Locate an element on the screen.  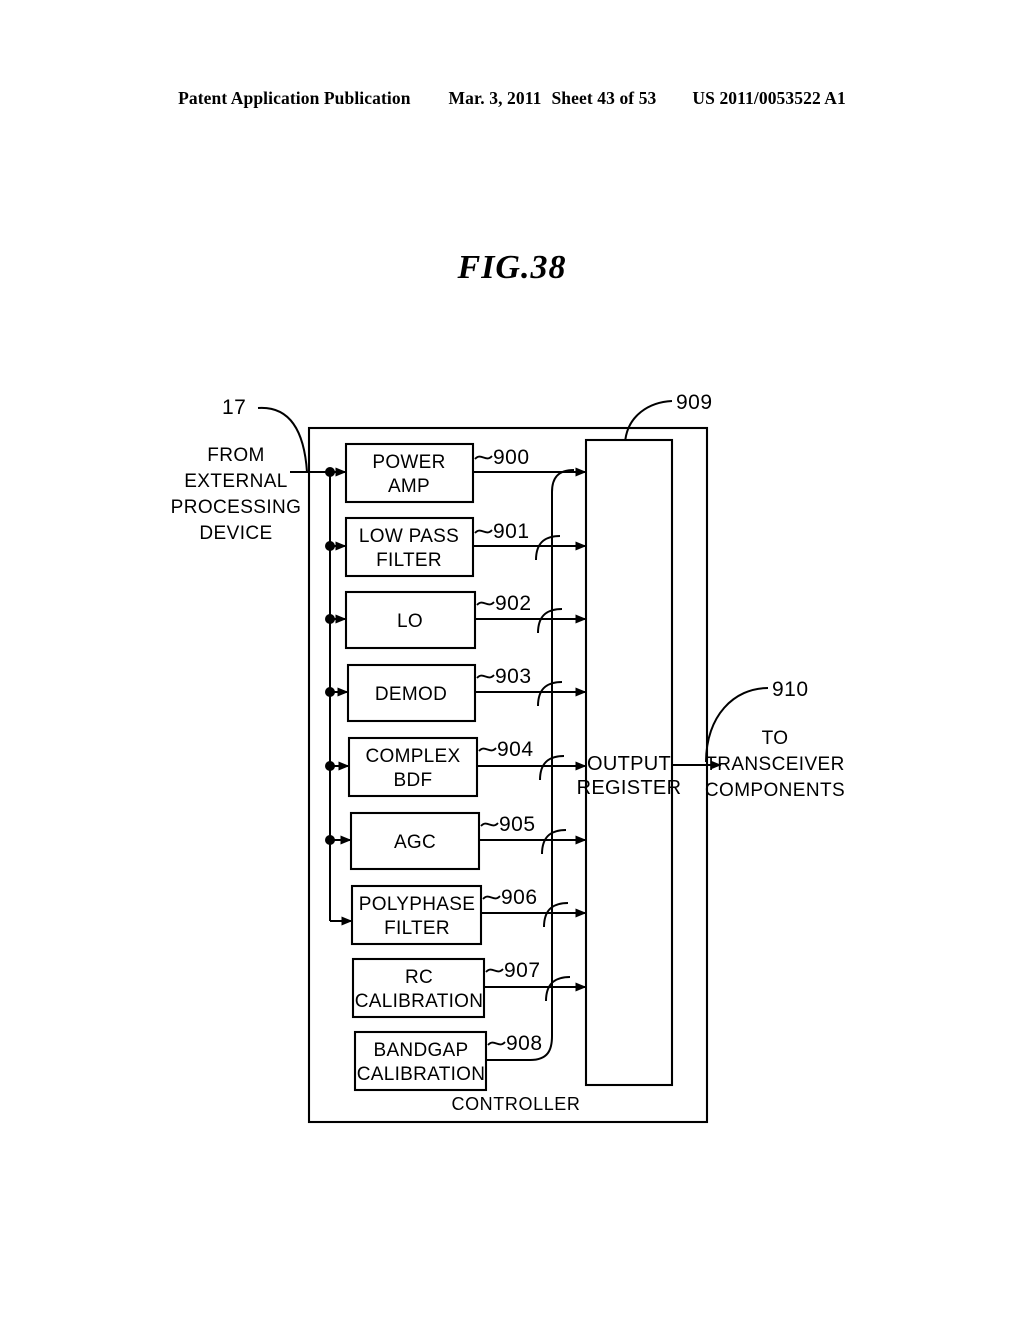
block-polyphase-filter-label-line1: POLYPHASE is located at coordinates (417, 904).